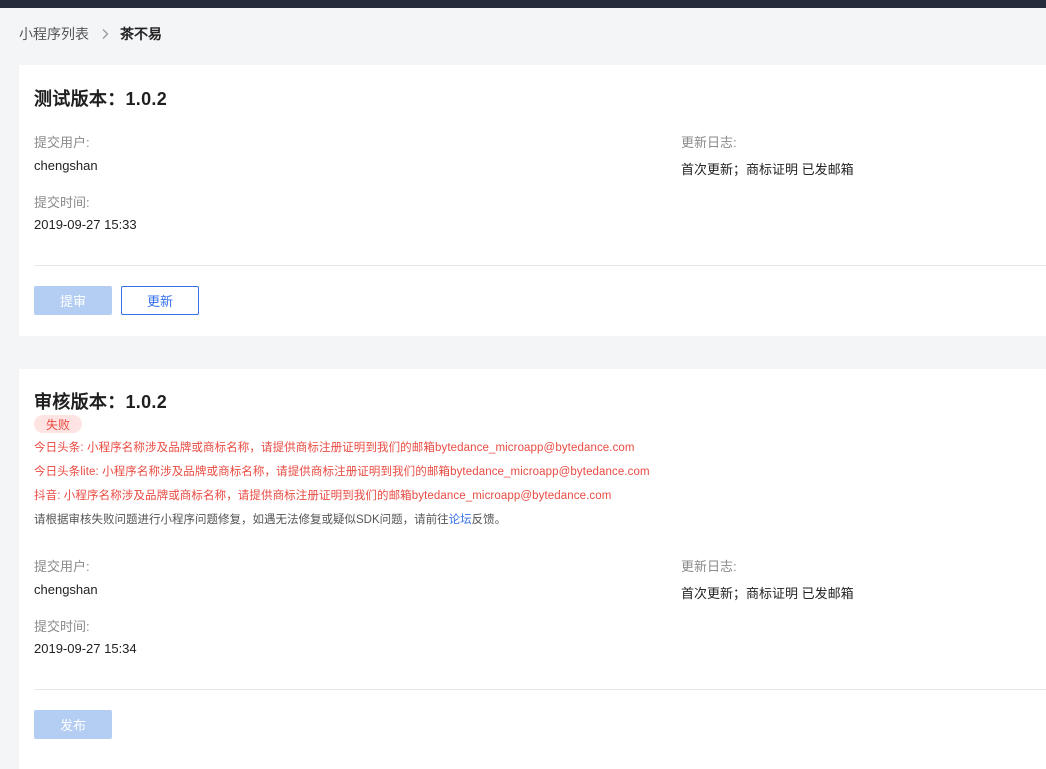 This screenshot has width=1046, height=769. Describe the element at coordinates (73, 724) in the screenshot. I see `publish-button: 发布` at that location.